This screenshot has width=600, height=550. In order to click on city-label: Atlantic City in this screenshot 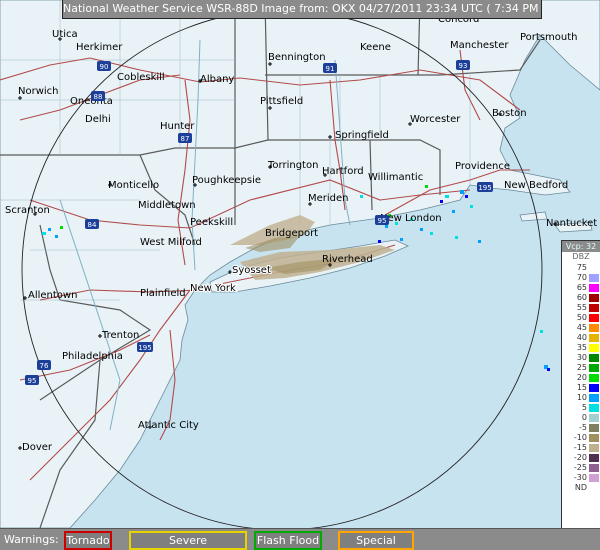, I will do `click(168, 425)`.